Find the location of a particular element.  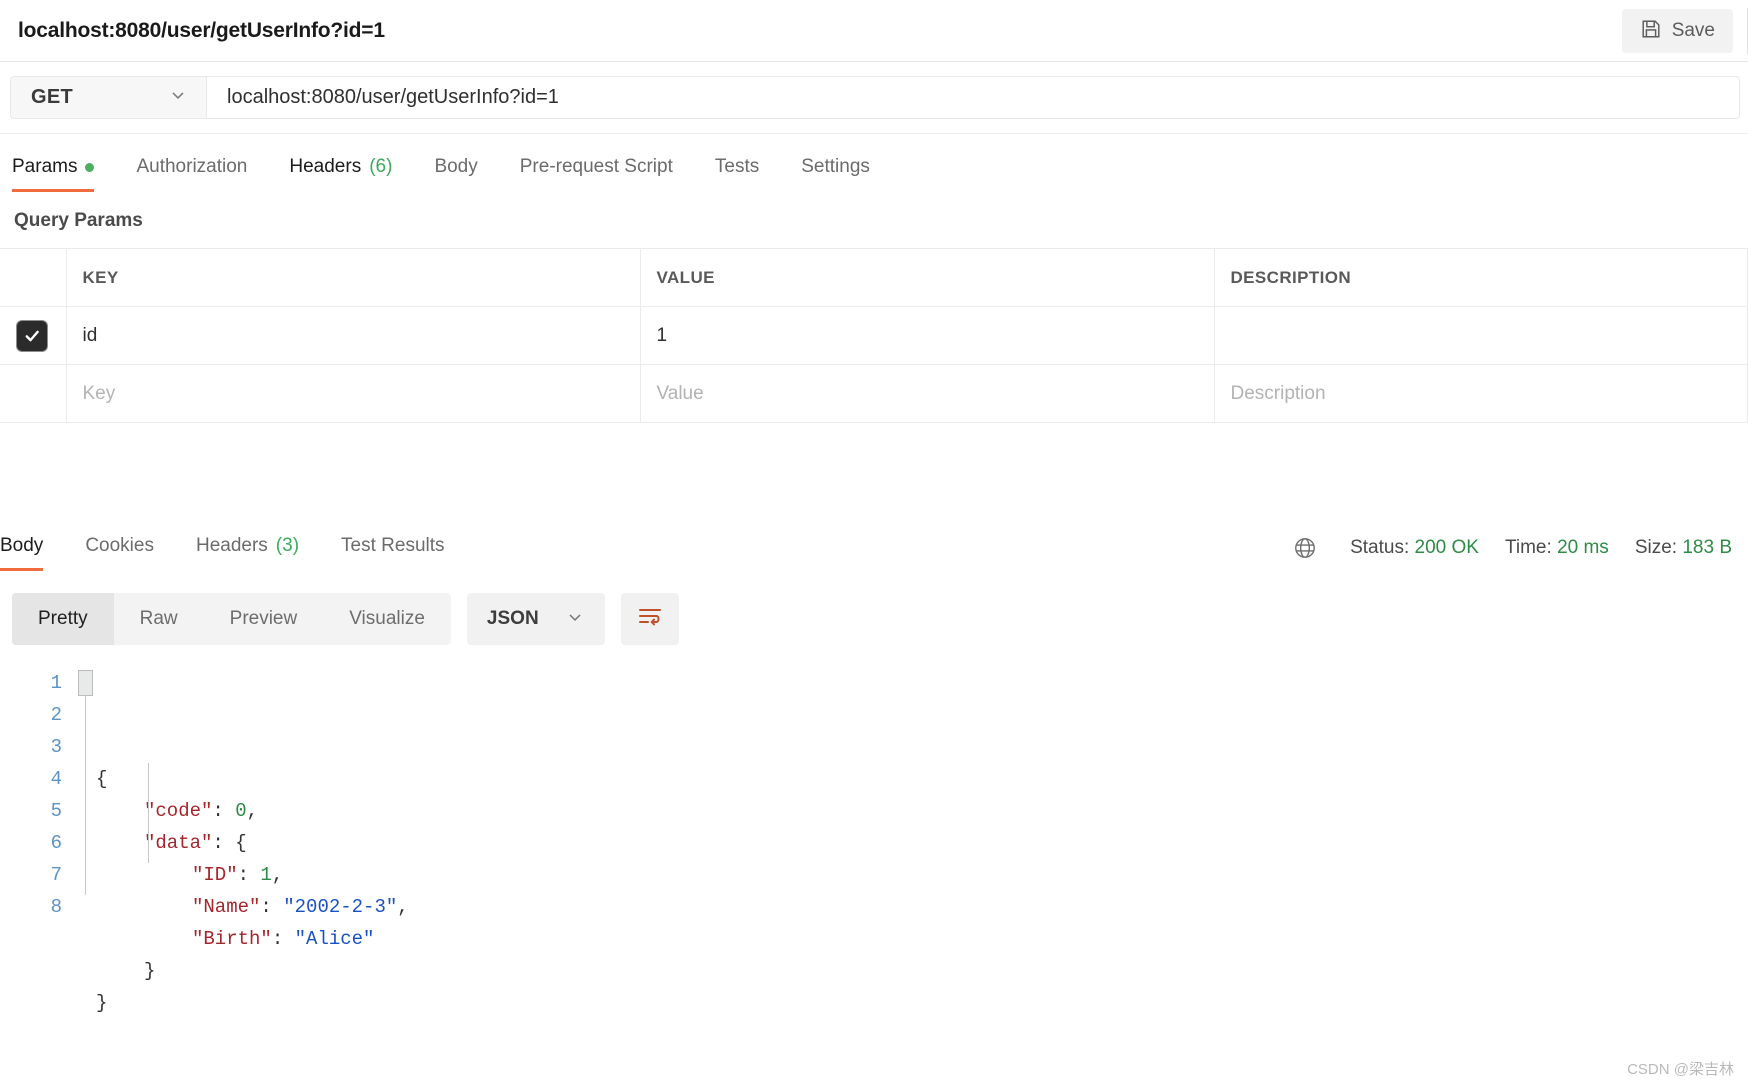

wrap-lines-icon is located at coordinates (650, 619).